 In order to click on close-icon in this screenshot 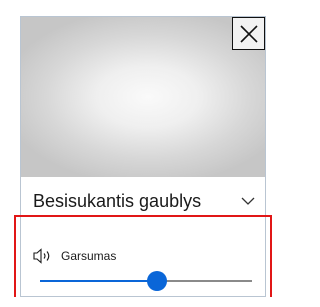, I will do `click(248, 33)`.